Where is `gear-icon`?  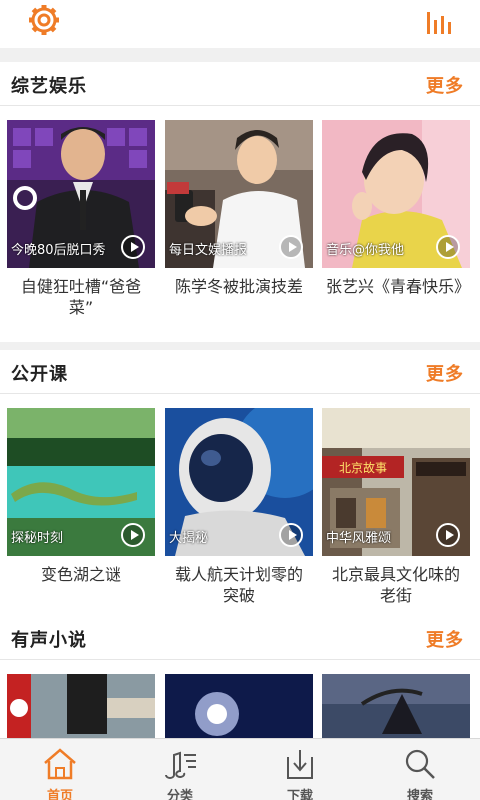
gear-icon is located at coordinates (44, 20).